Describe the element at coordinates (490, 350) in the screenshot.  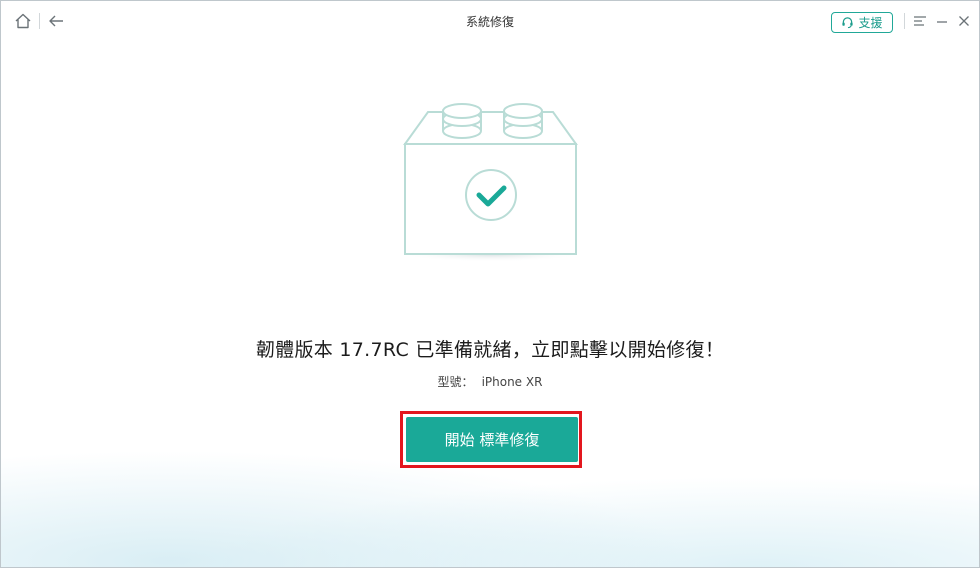
I see `ready-message: 韌體版本 17.7RC 已準備就緒，立即點擊以開始修復！` at that location.